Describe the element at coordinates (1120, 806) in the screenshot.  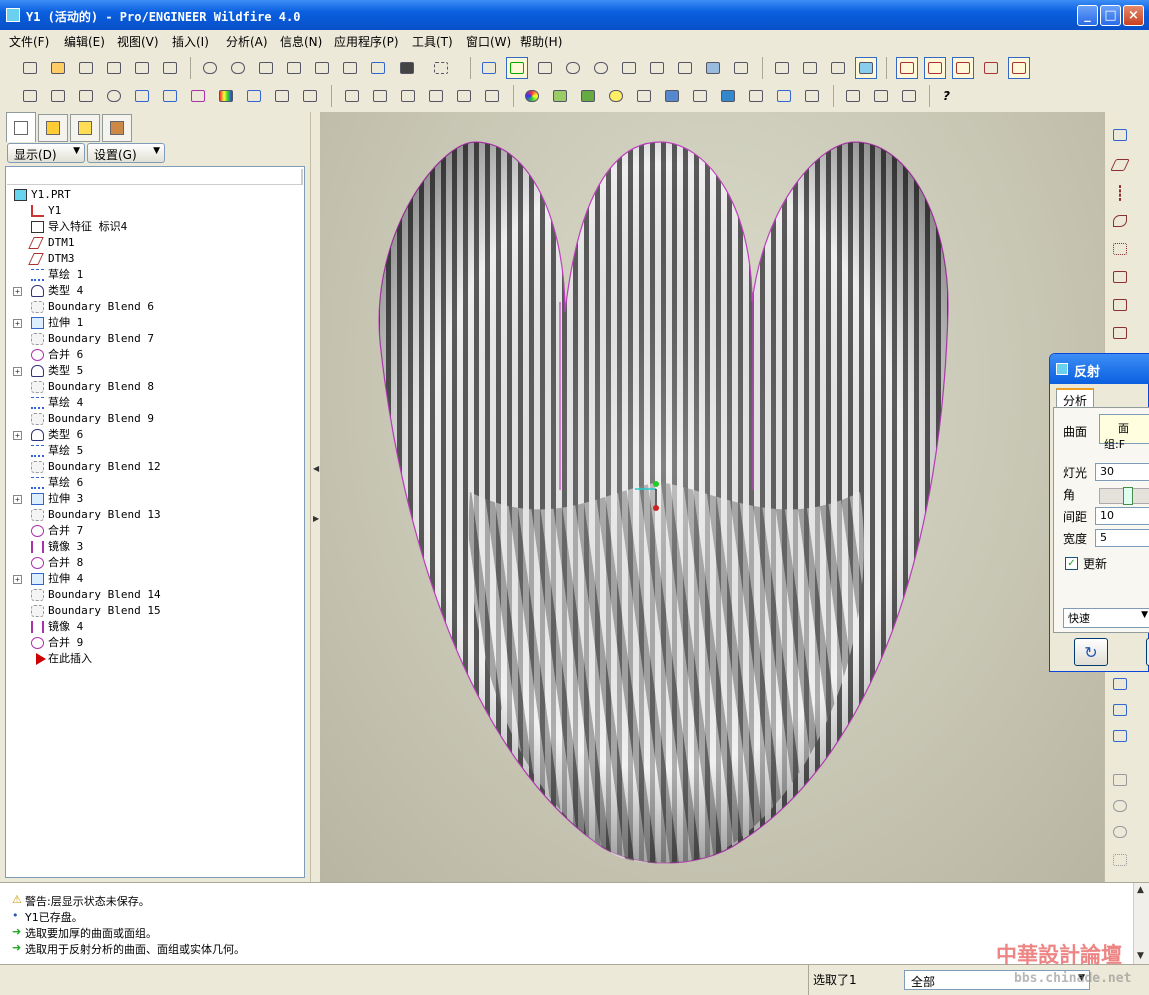
I see `merge-tool-icon` at that location.